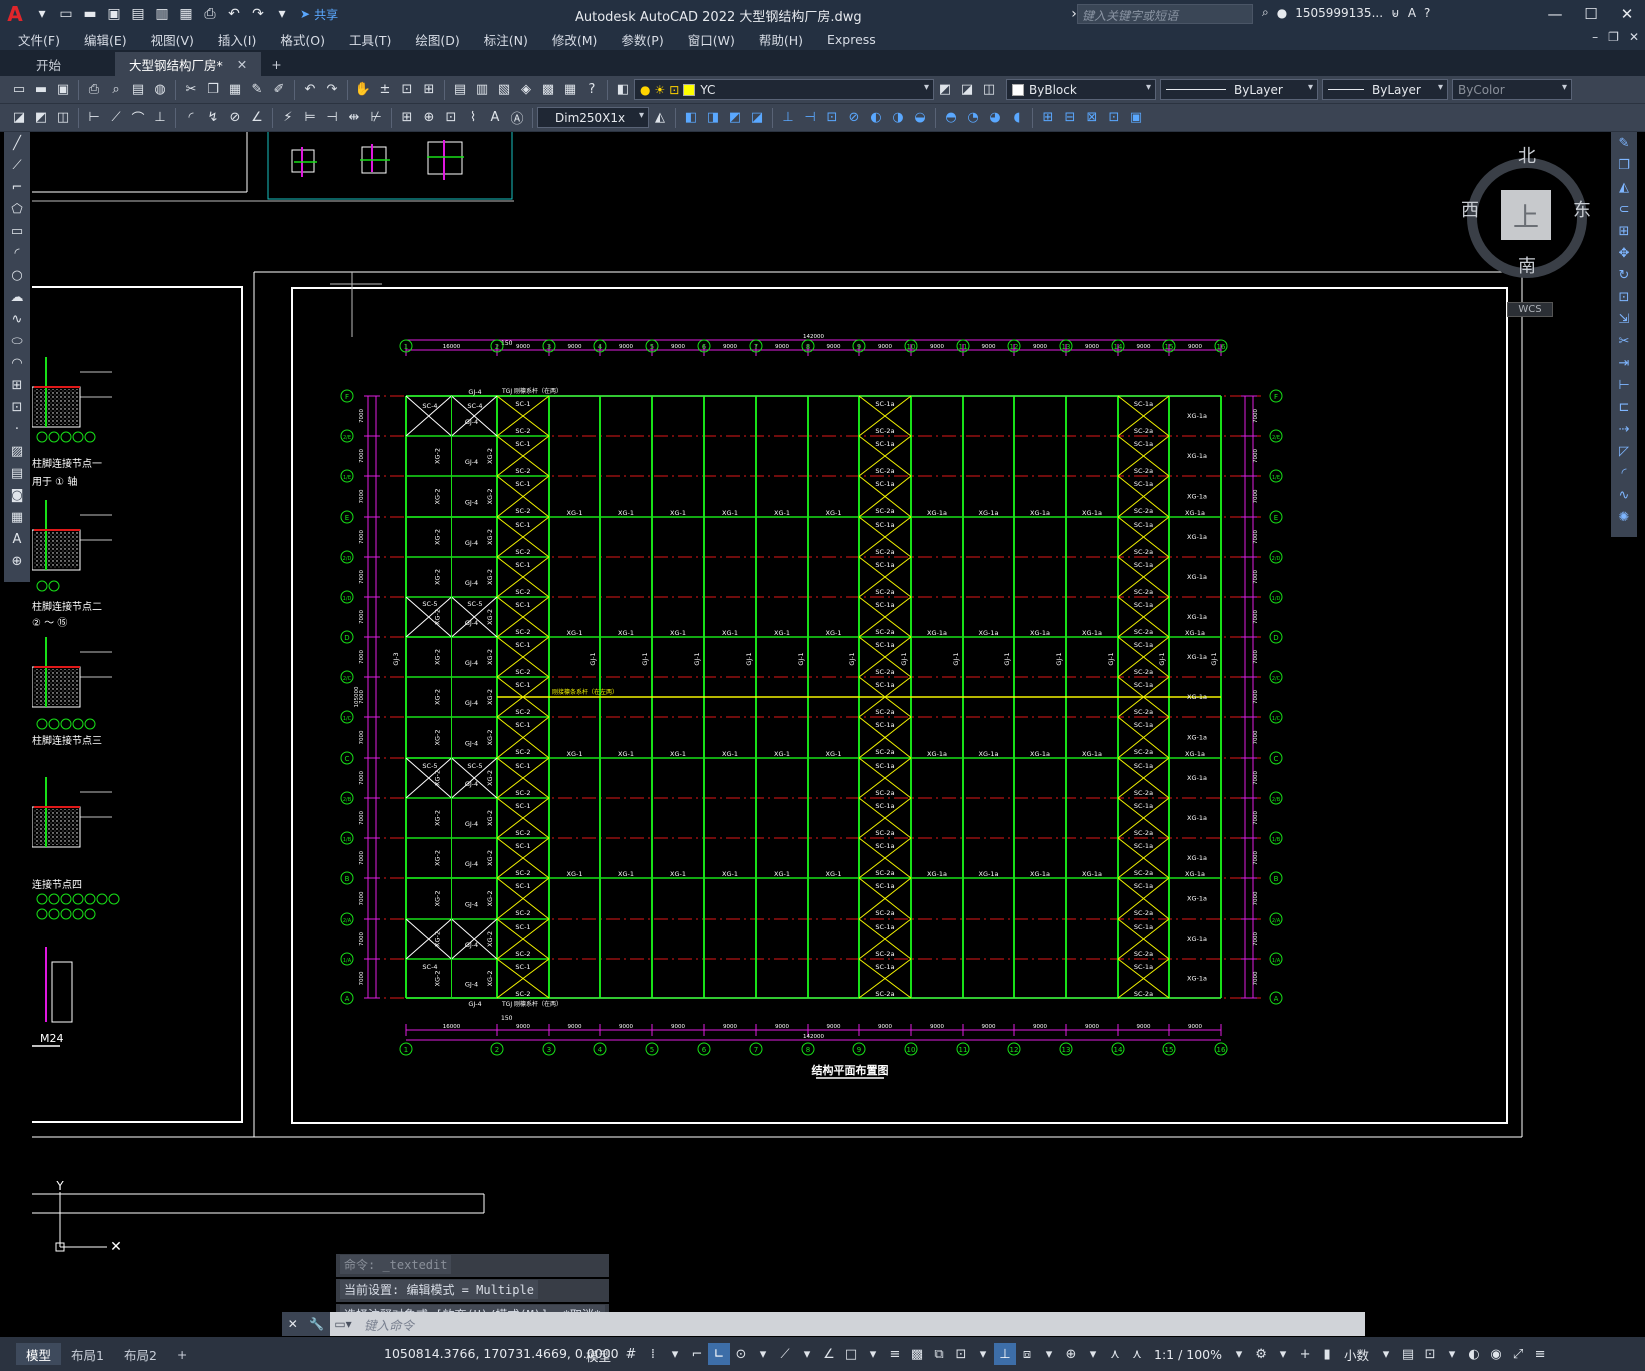 This screenshot has height=1371, width=1645. What do you see at coordinates (1624, 517) in the screenshot?
I see `explode-icon: ✺` at bounding box center [1624, 517].